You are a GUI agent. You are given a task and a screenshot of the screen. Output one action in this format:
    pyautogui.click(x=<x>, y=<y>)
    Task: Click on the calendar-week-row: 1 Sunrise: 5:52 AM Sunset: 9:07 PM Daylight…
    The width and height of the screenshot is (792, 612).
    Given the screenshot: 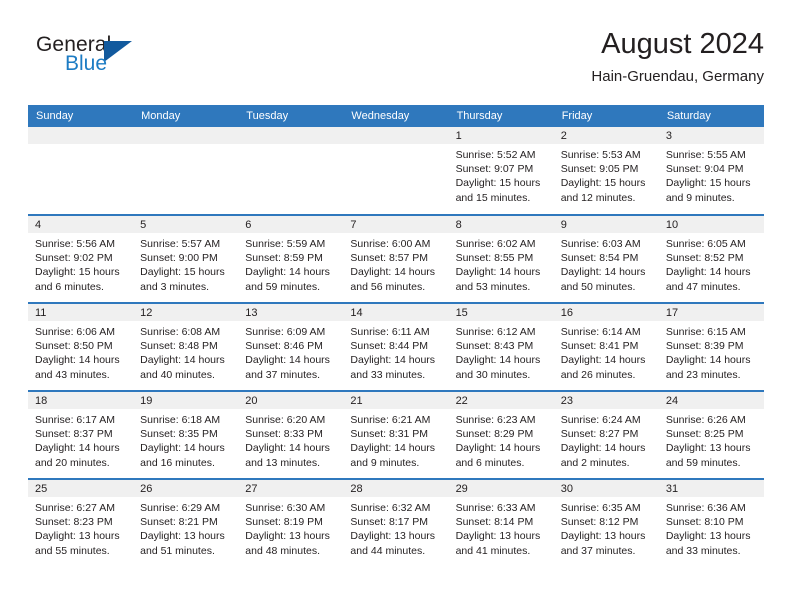 What is the action you would take?
    pyautogui.click(x=396, y=171)
    